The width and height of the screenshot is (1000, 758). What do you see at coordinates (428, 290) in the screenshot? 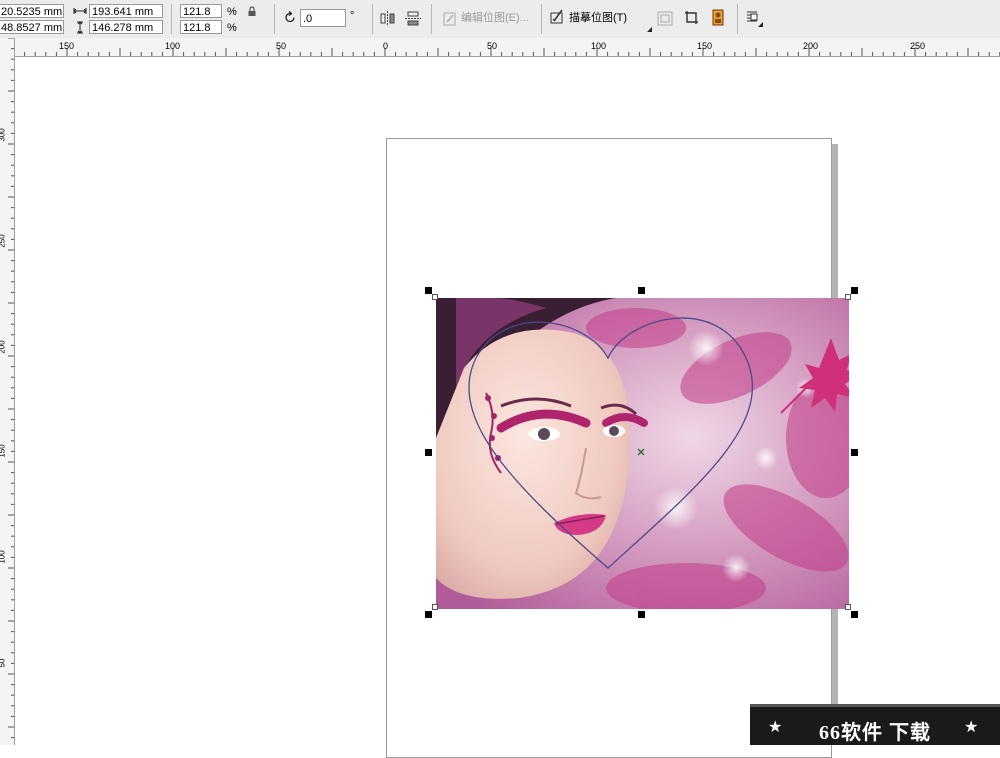
I see `resize-handle-top-left` at bounding box center [428, 290].